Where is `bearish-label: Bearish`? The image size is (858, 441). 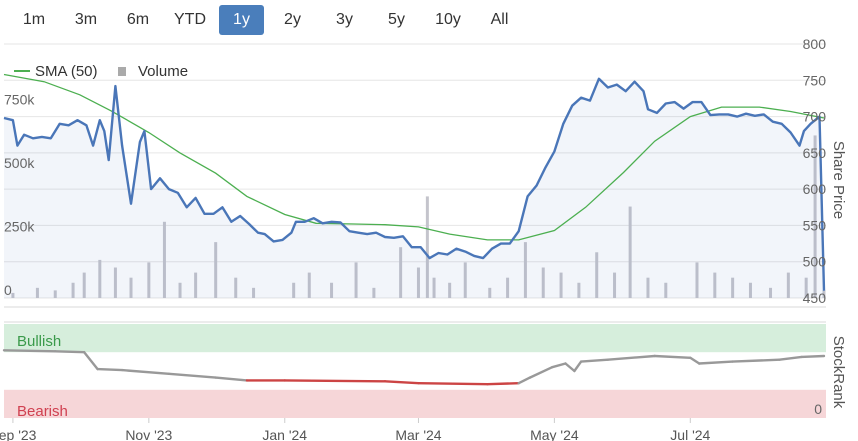
bearish-label: Bearish is located at coordinates (42, 411).